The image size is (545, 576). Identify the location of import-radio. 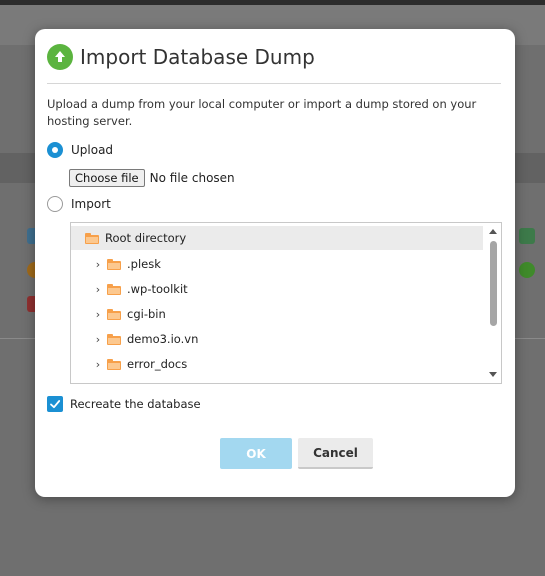
(55, 204).